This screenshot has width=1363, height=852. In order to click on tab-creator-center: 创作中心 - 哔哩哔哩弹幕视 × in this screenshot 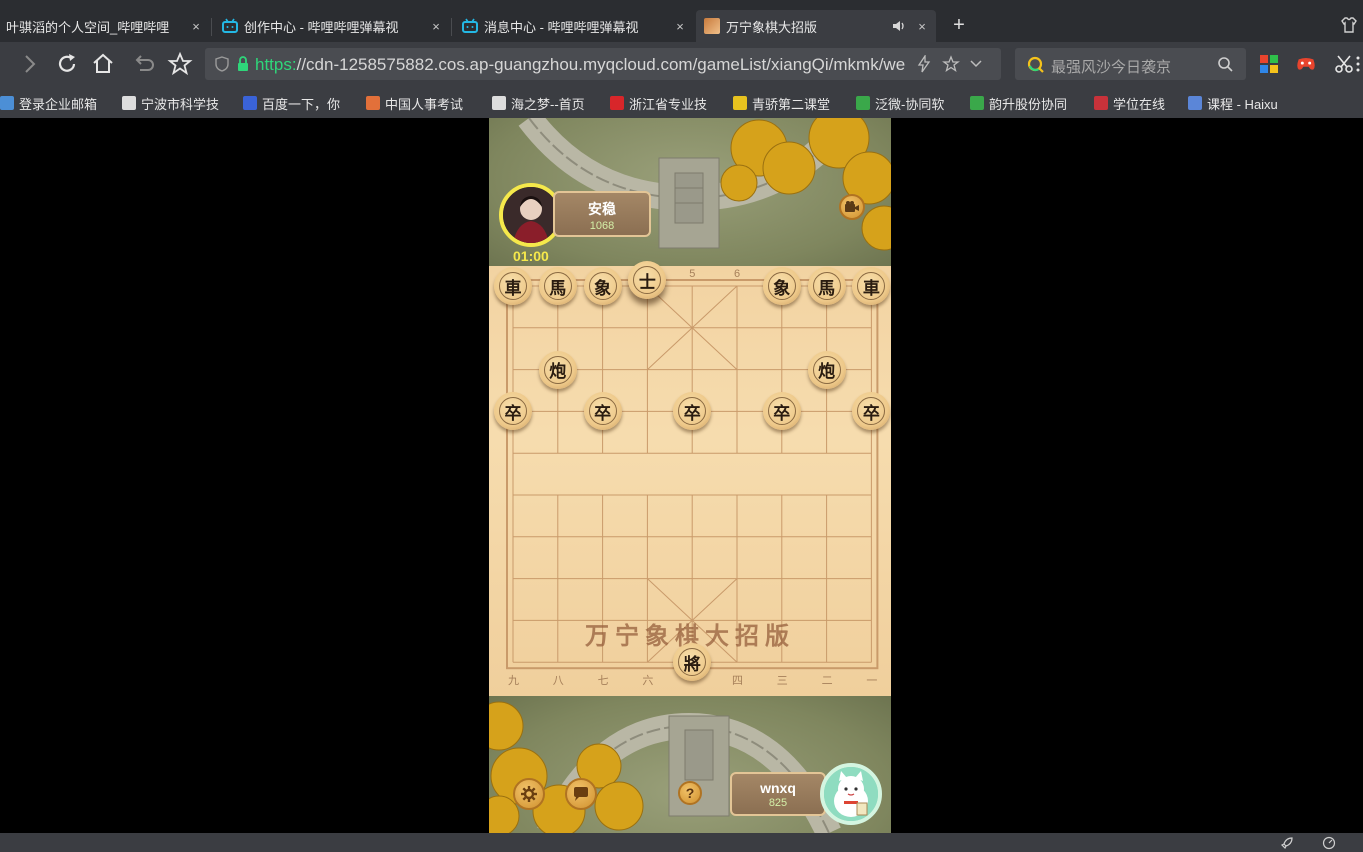, I will do `click(332, 26)`.